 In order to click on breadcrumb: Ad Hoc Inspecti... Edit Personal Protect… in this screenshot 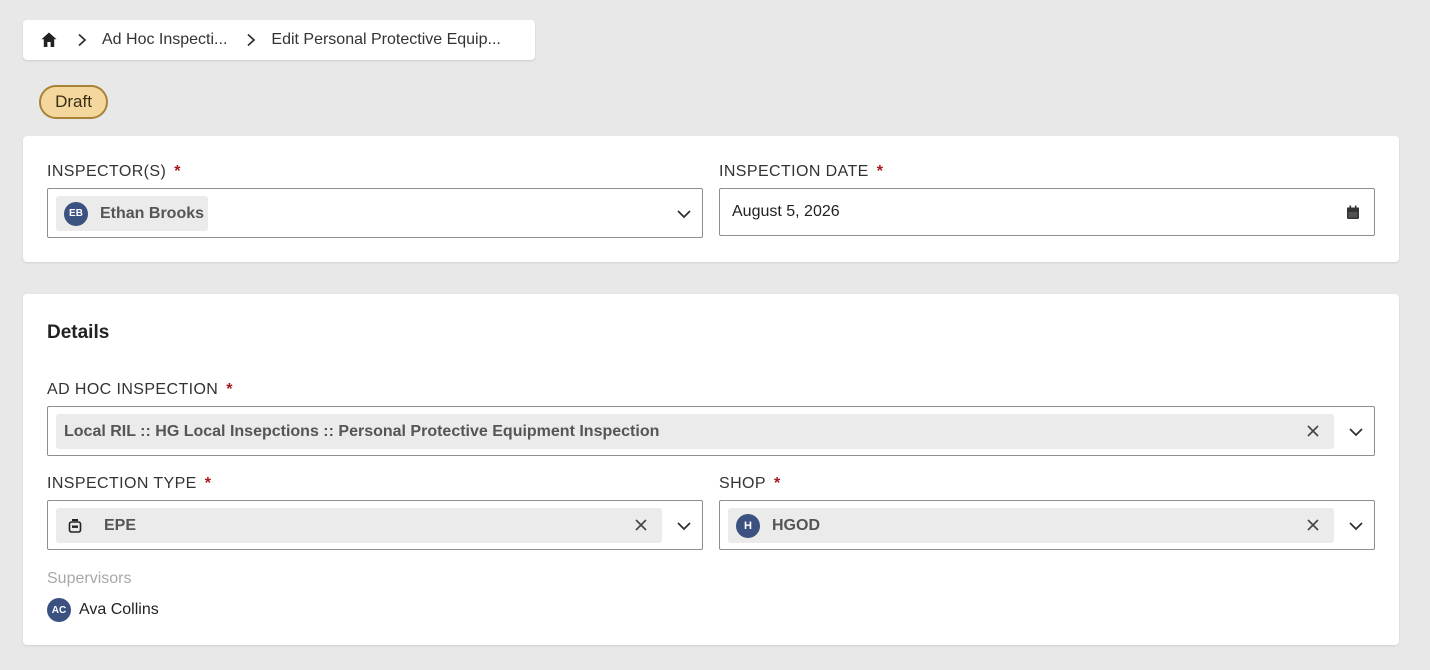, I will do `click(279, 40)`.